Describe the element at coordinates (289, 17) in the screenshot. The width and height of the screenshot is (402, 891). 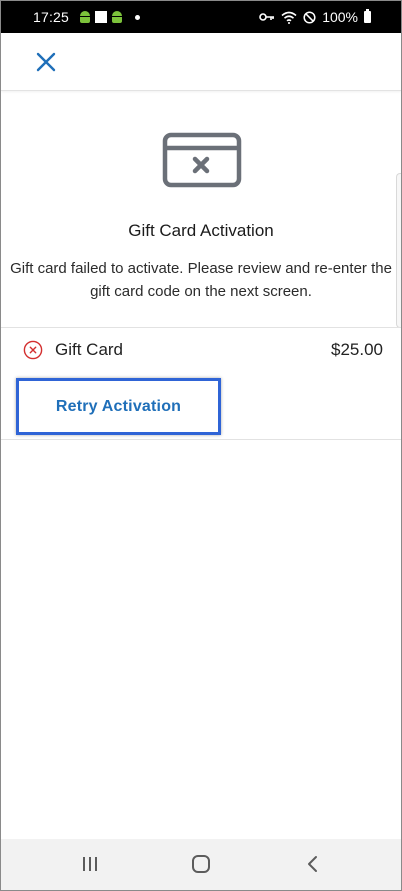
I see `wifi-icon` at that location.